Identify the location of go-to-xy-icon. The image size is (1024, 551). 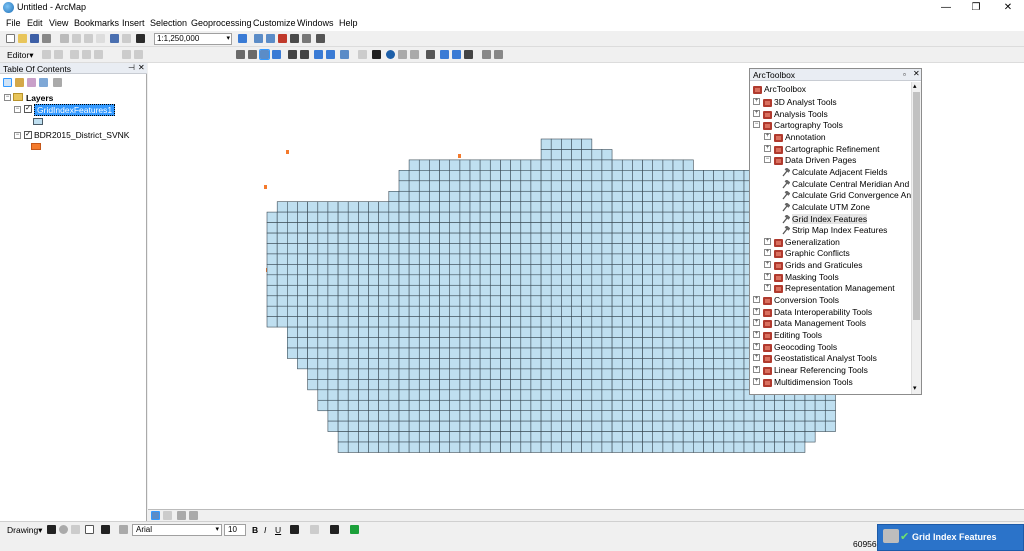
(468, 54).